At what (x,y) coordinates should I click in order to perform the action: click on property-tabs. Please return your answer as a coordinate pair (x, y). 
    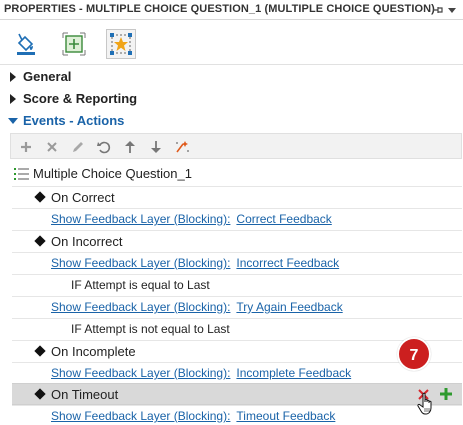
    Looking at the image, I should click on (231, 43).